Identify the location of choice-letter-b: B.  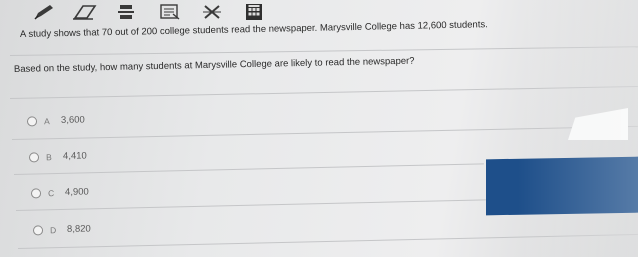
(48, 156).